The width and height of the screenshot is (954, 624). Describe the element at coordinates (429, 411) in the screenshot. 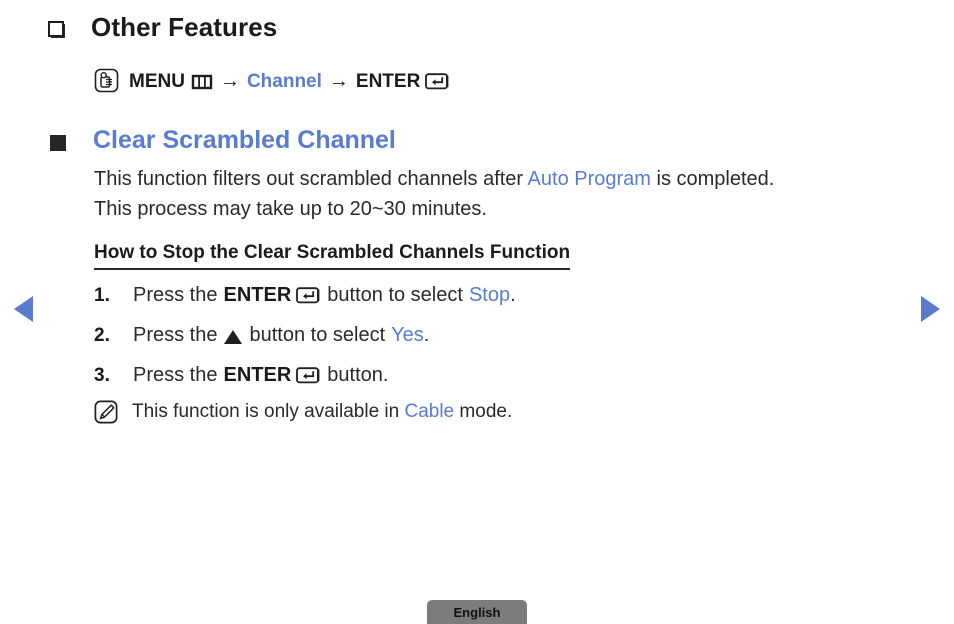

I see `note-highlight-cable: Cable` at that location.